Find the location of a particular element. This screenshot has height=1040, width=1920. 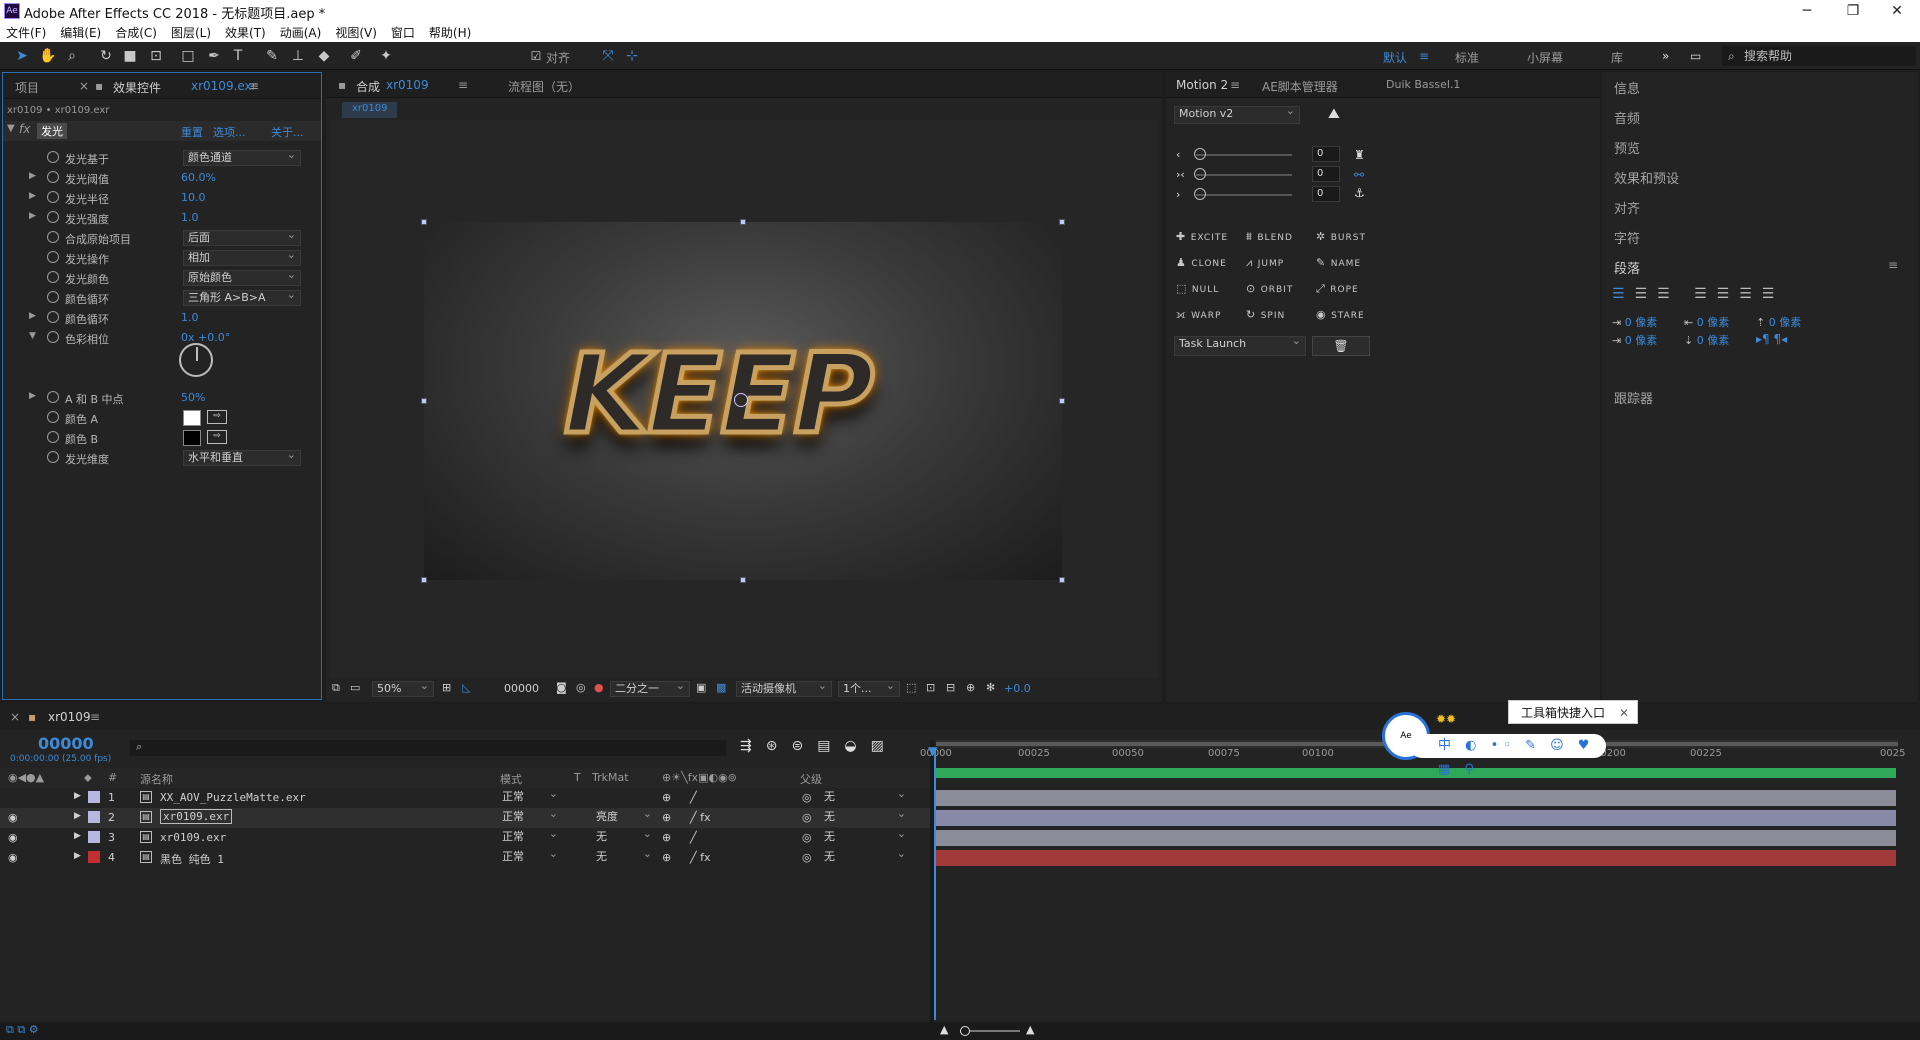

hand-tool-icon: ✋ is located at coordinates (48, 56).